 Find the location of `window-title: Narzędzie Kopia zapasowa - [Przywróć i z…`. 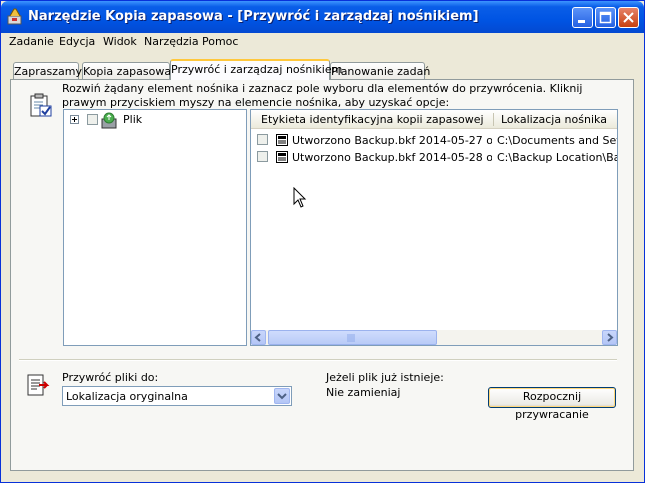

window-title: Narzędzie Kopia zapasowa - [Przywróć i z… is located at coordinates (253, 16).